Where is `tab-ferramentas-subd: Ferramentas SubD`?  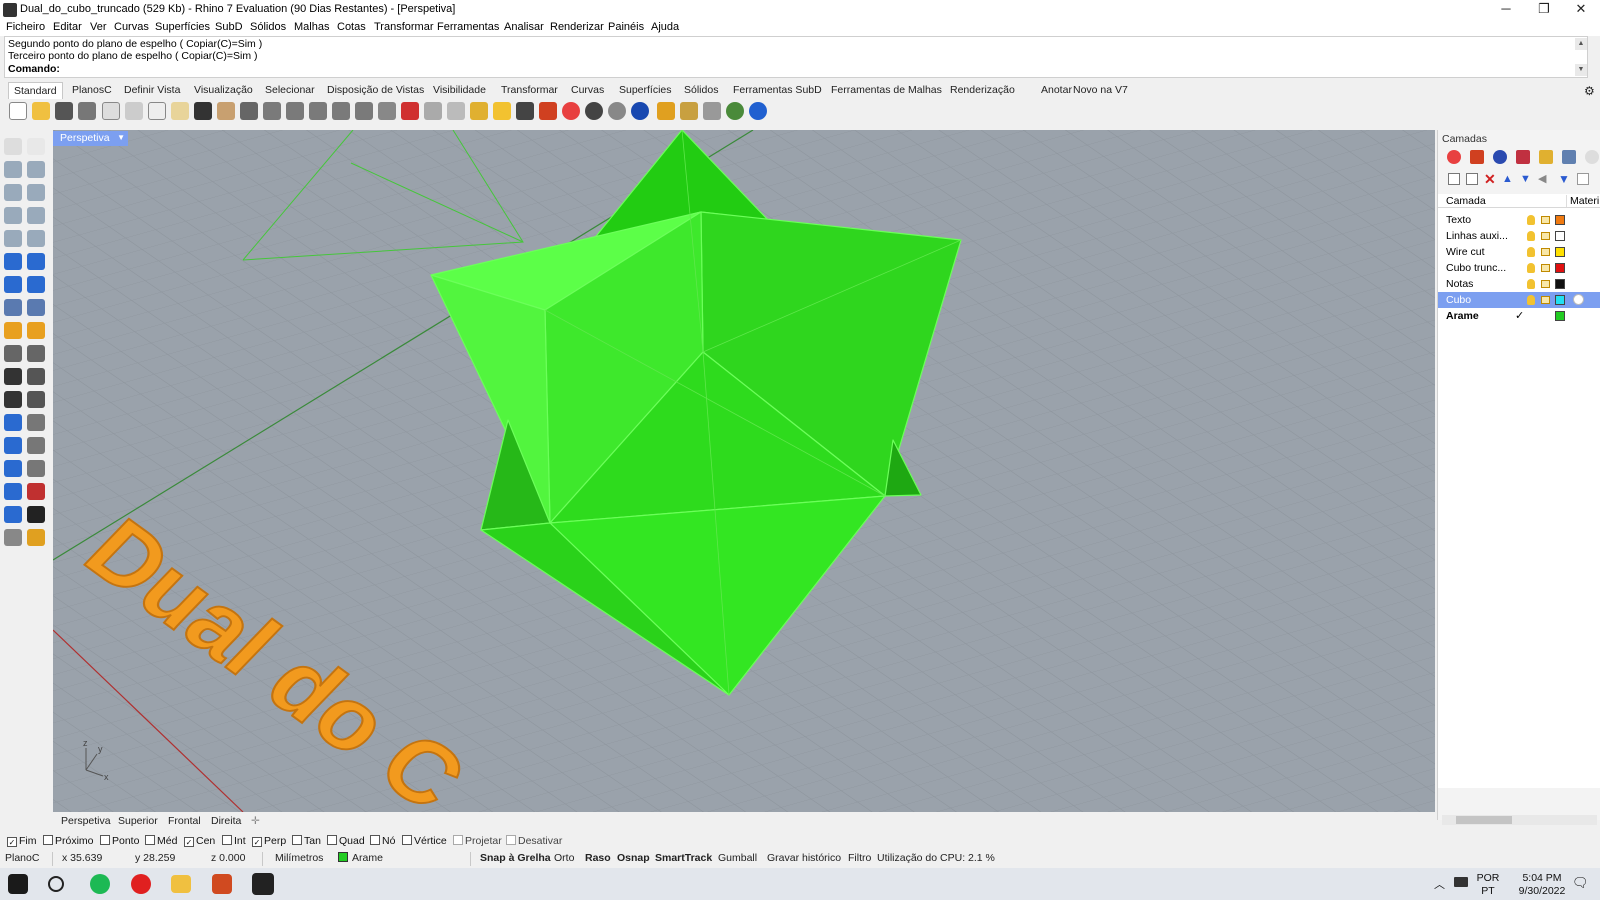
tab-ferramentas-subd: Ferramentas SubD is located at coordinates (777, 90).